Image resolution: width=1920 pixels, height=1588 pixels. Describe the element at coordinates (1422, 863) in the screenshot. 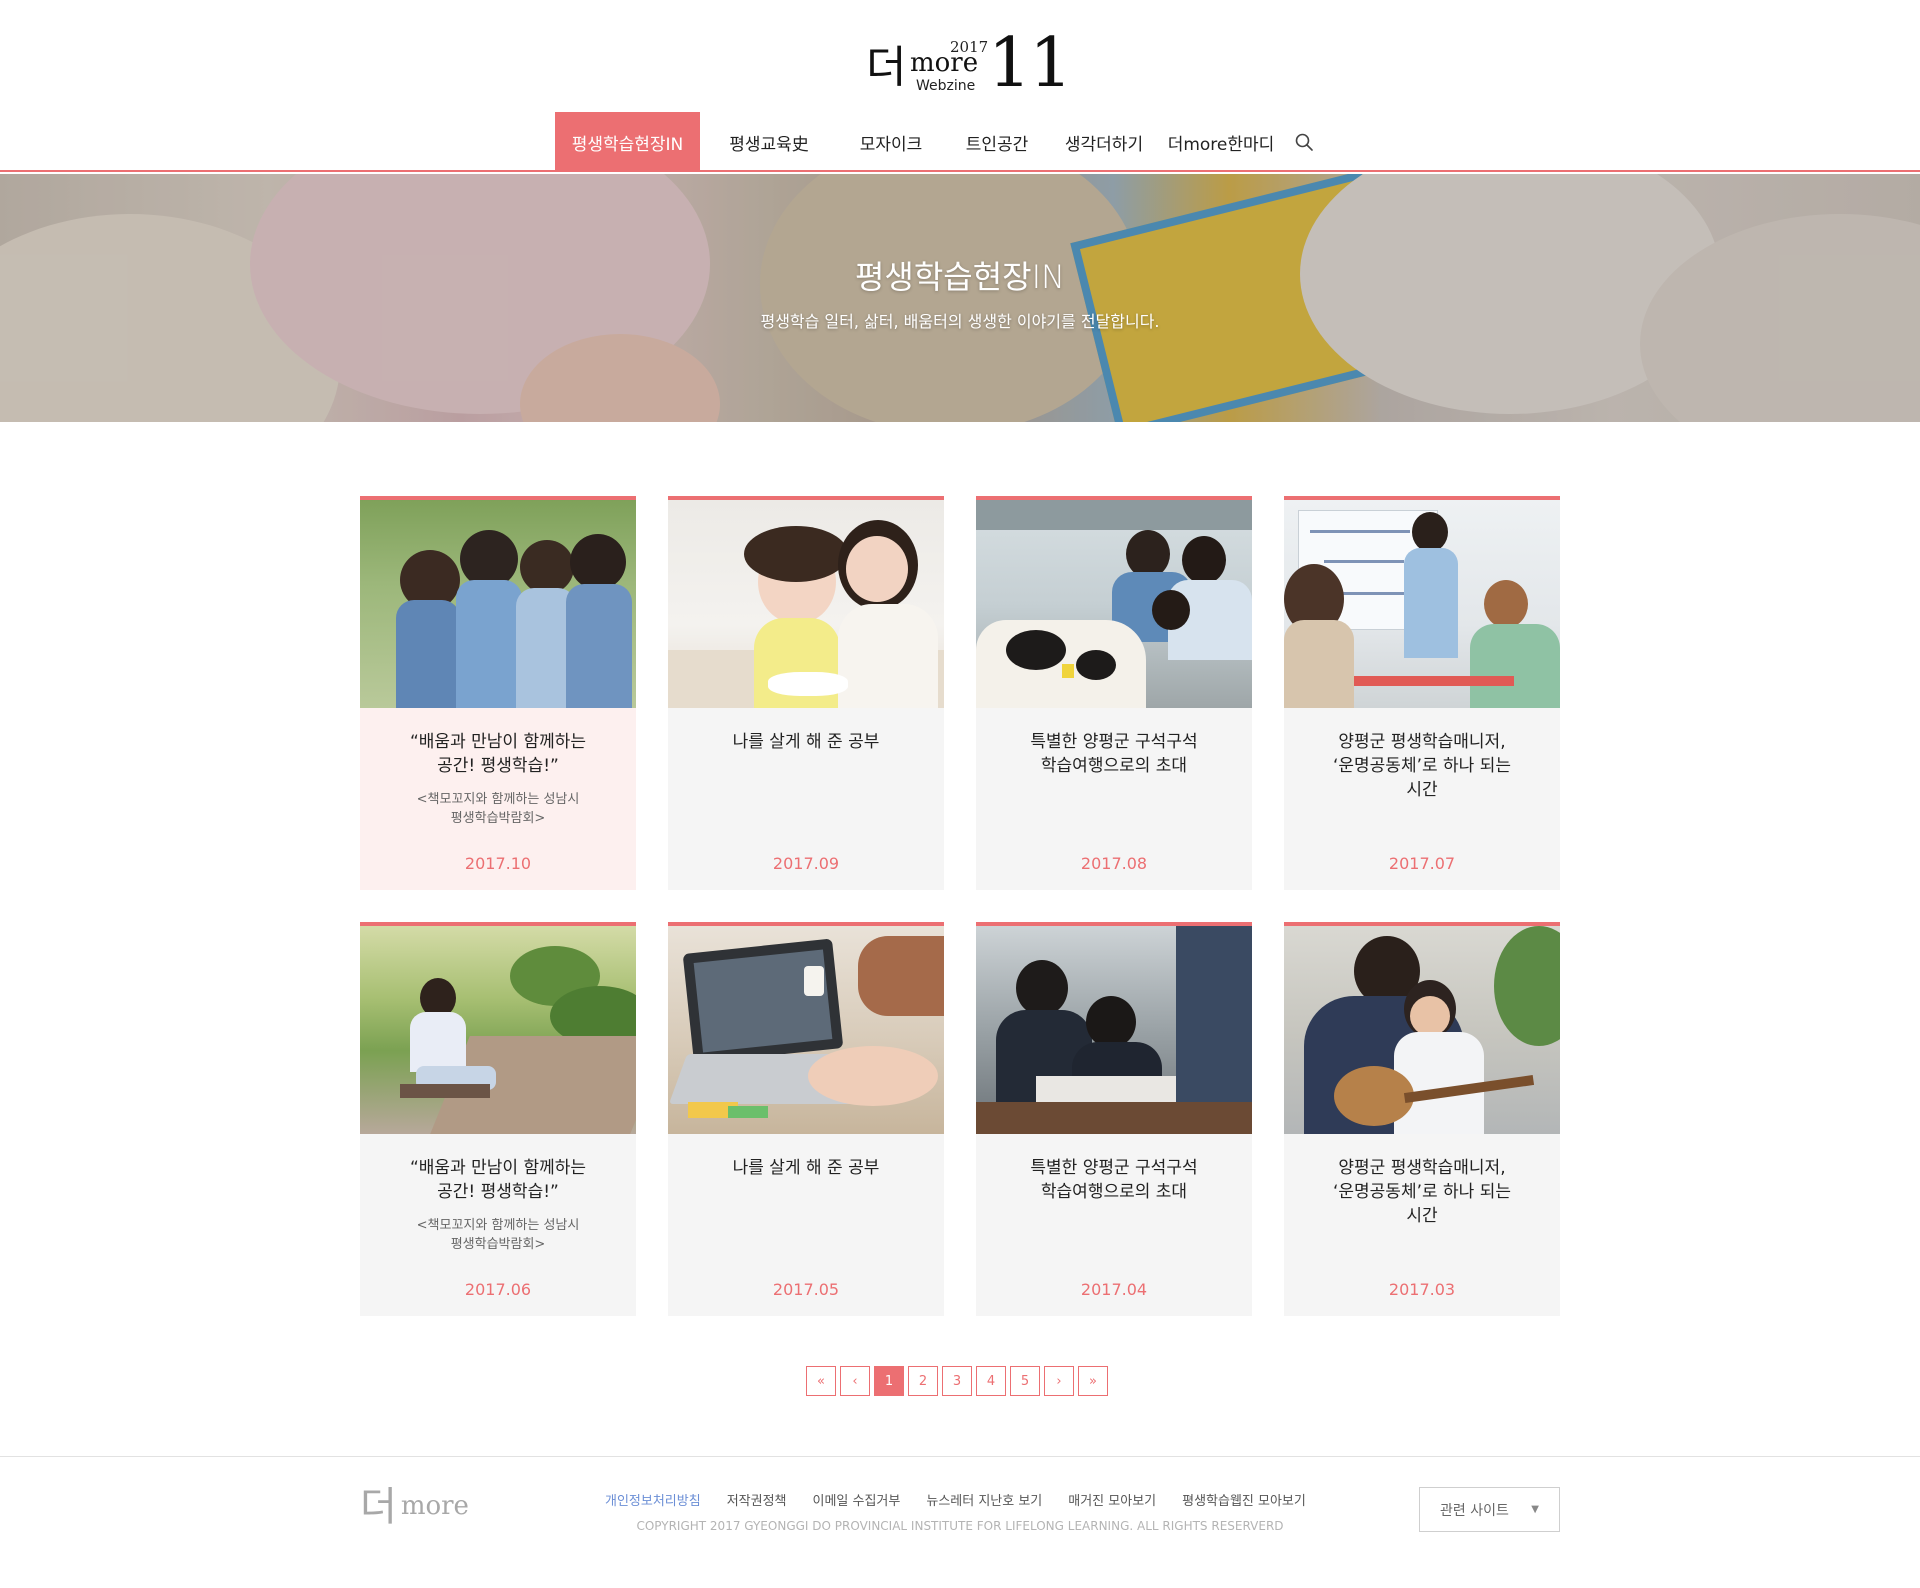

I see `card-date: 2017.07` at that location.